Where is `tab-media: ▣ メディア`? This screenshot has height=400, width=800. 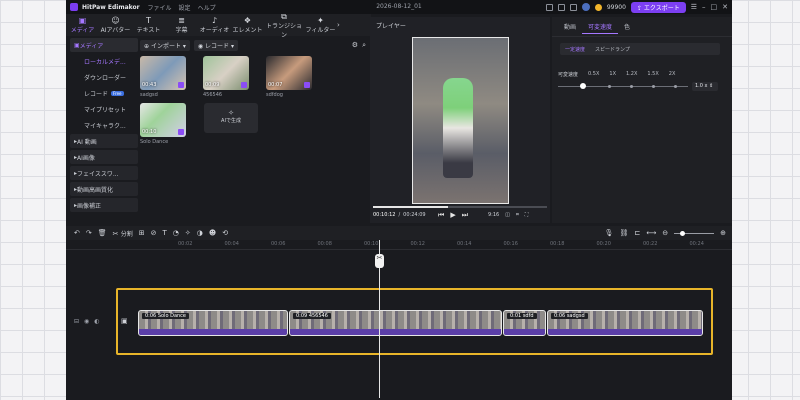 tab-media: ▣ メディア is located at coordinates (82, 25).